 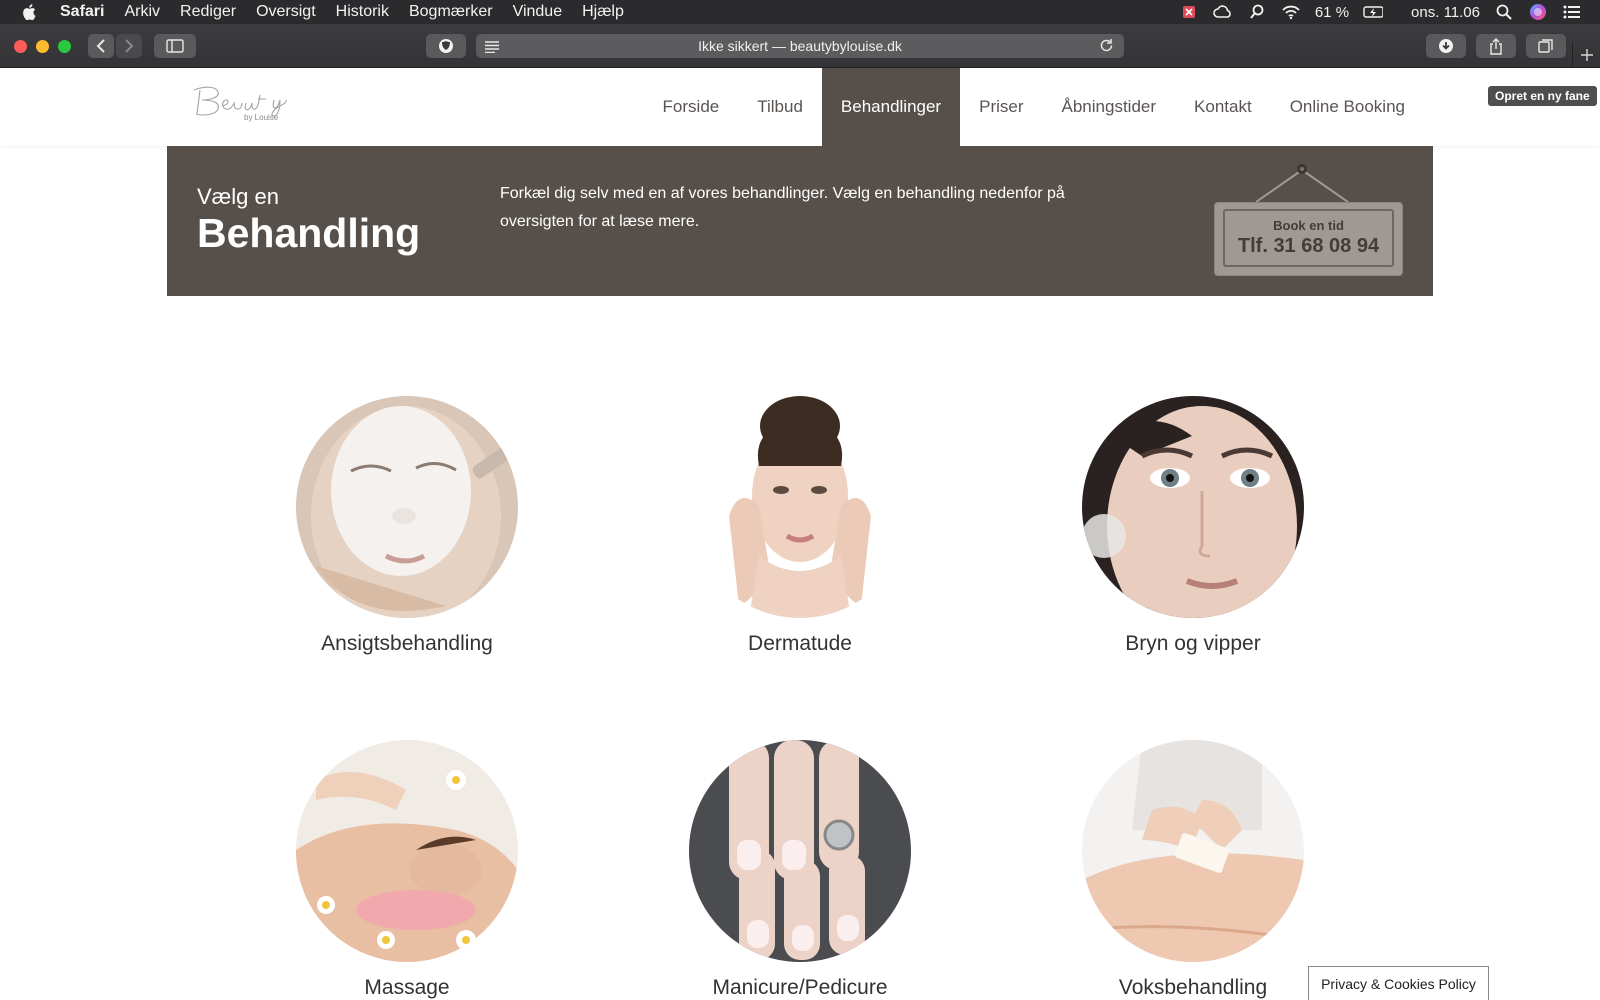 I want to click on menu-hjaelp: Hjælp, so click(x=603, y=12).